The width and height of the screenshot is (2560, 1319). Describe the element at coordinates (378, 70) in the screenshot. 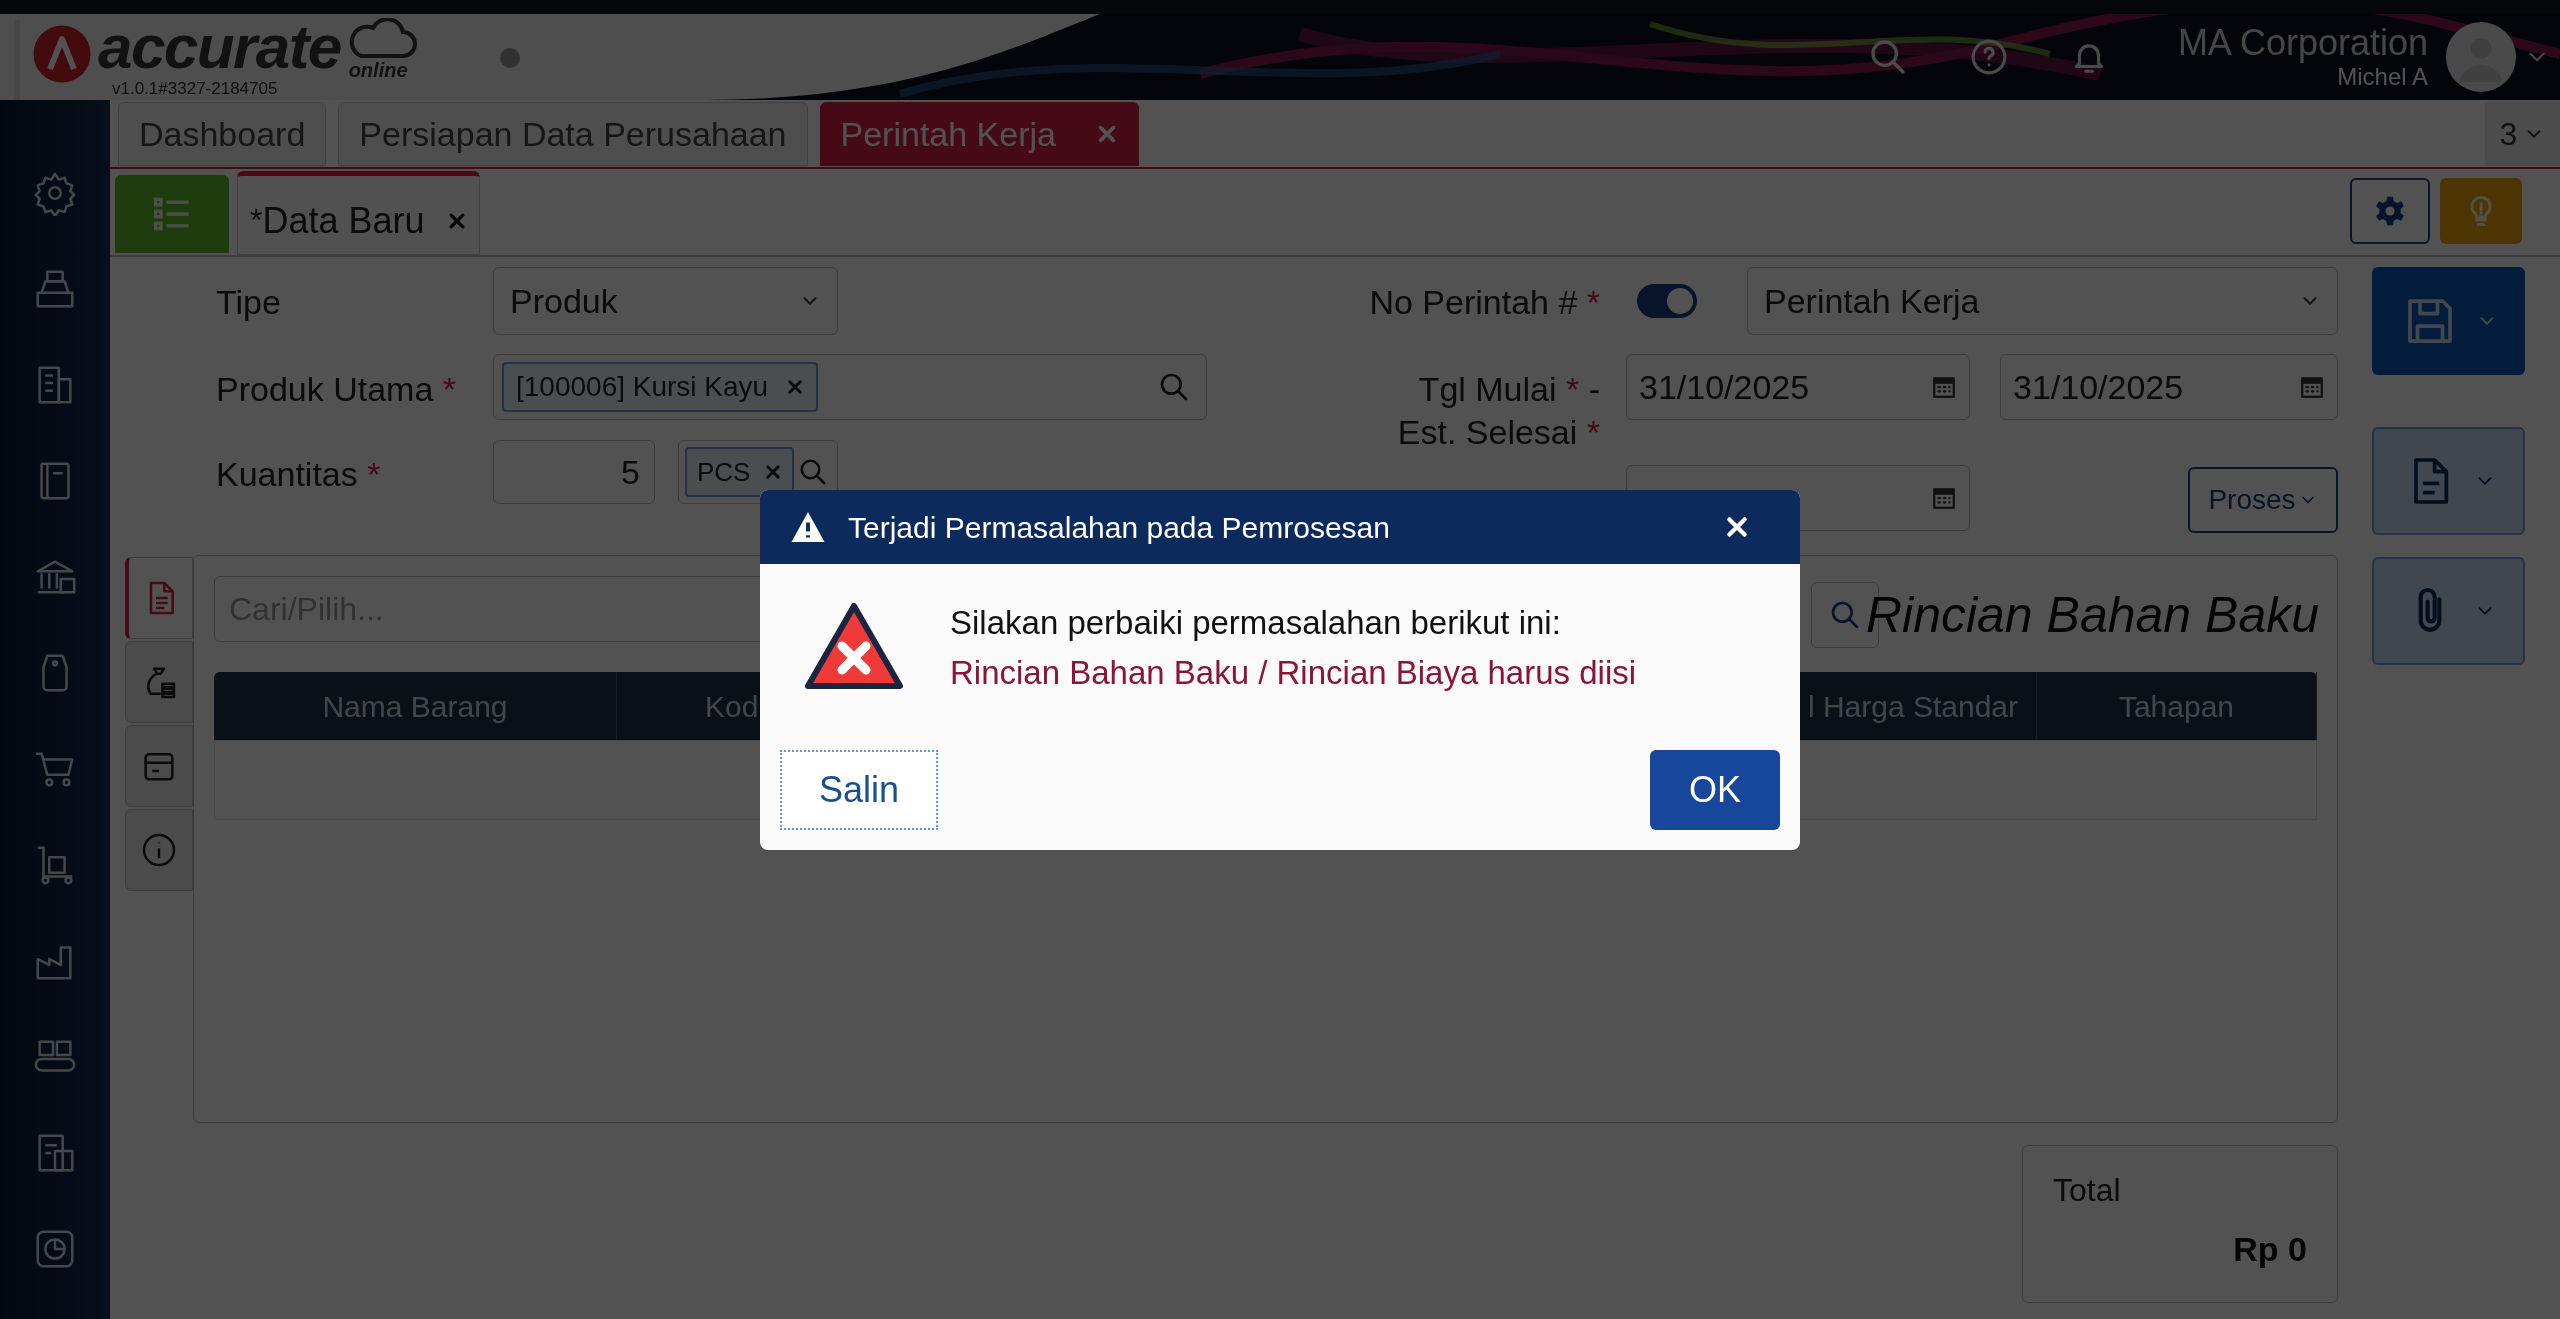

I see `logo-subtext: online` at that location.